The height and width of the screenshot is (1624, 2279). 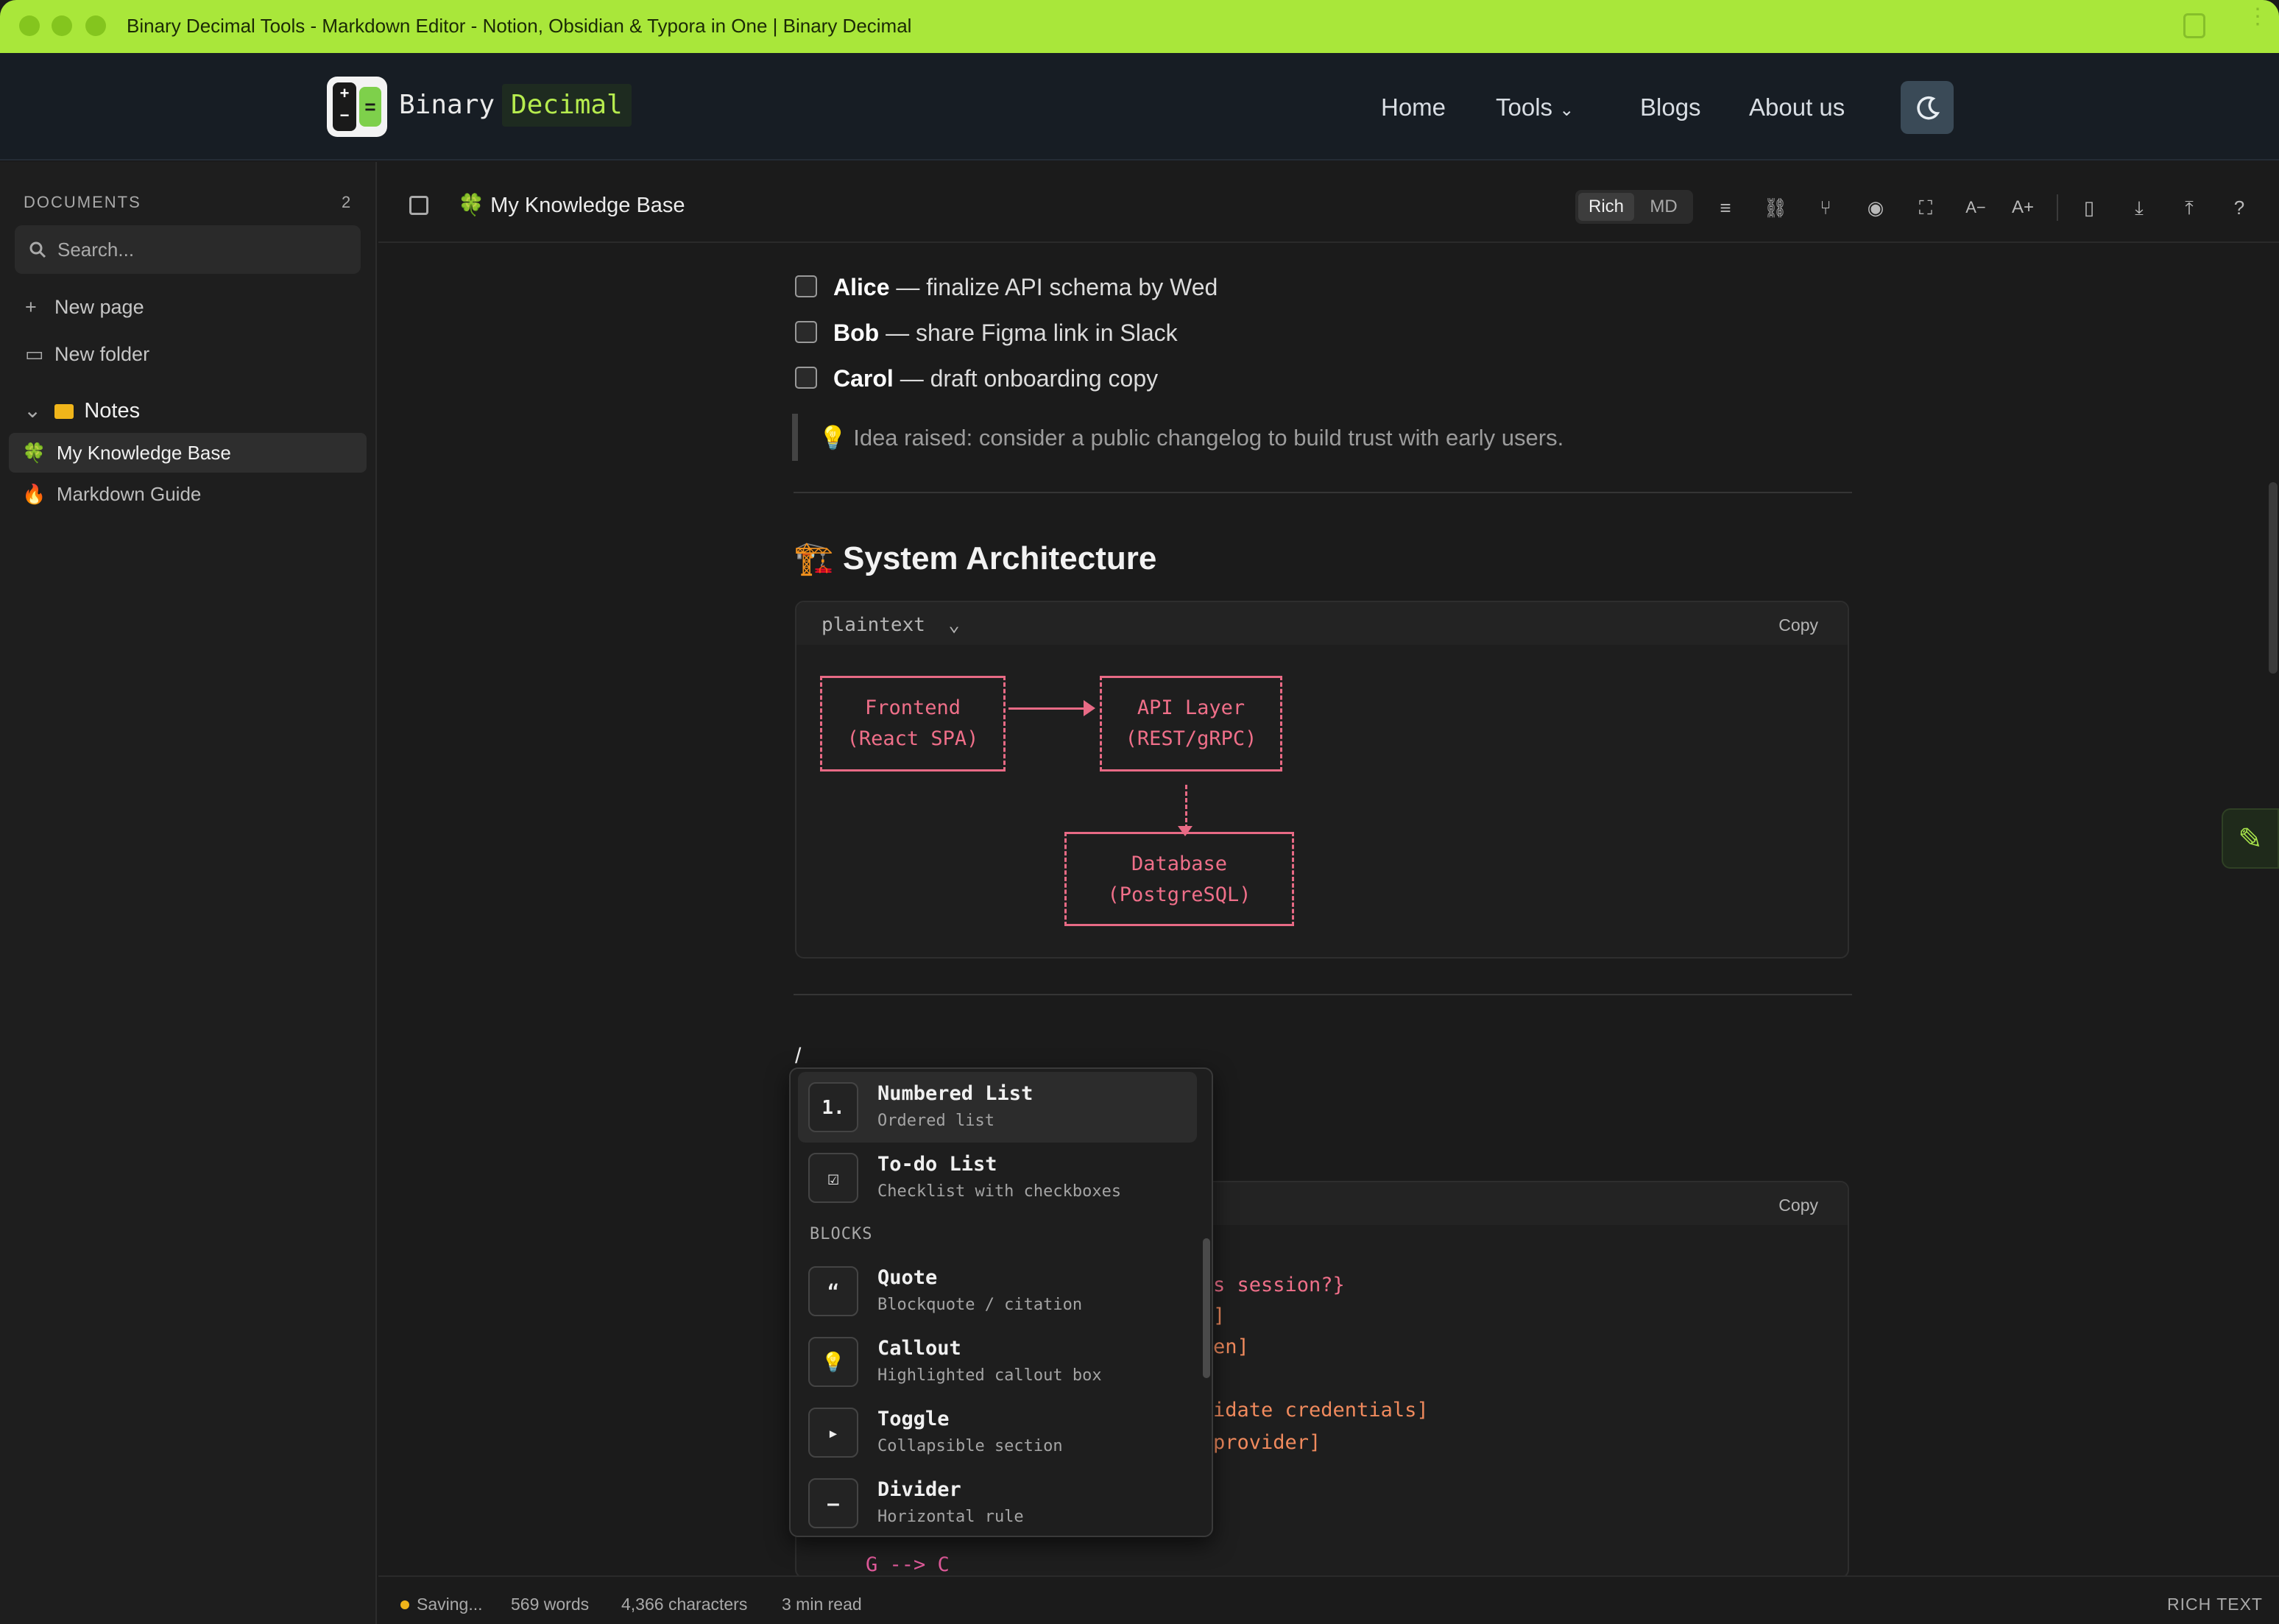 What do you see at coordinates (1179, 879) in the screenshot?
I see `diagram-box-database: Database (PostgreSQL)` at bounding box center [1179, 879].